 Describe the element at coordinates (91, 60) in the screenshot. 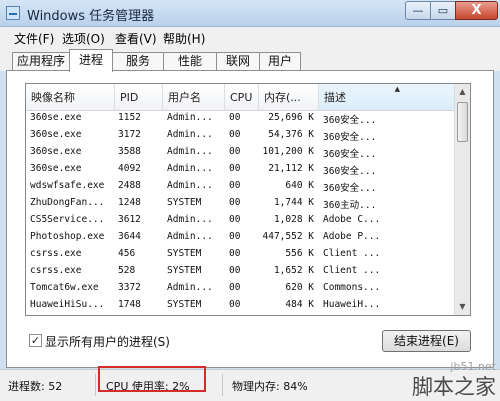

I see `tab-processes: 进程` at that location.